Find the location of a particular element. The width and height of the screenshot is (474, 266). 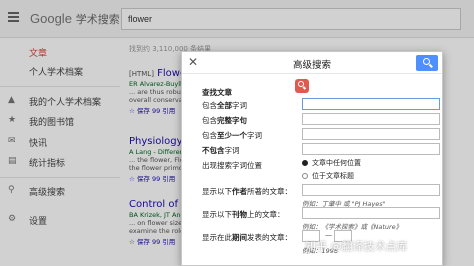

dialog-header: ✕ 高级搜索 is located at coordinates (312, 63).